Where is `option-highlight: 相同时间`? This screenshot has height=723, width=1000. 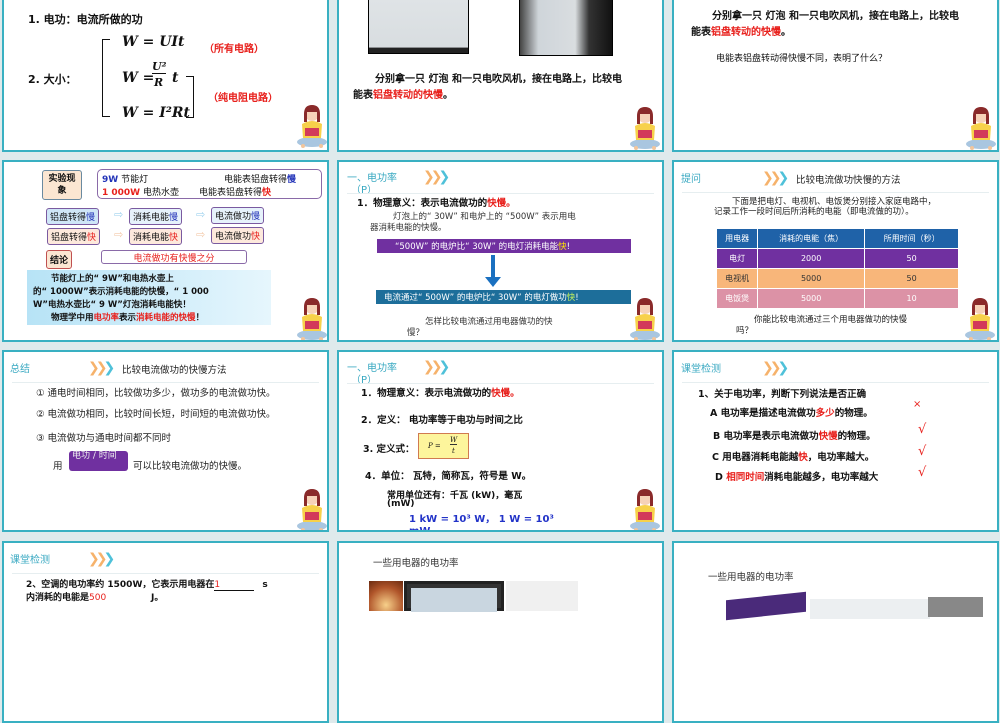
option-highlight: 相同时间 is located at coordinates (745, 477).